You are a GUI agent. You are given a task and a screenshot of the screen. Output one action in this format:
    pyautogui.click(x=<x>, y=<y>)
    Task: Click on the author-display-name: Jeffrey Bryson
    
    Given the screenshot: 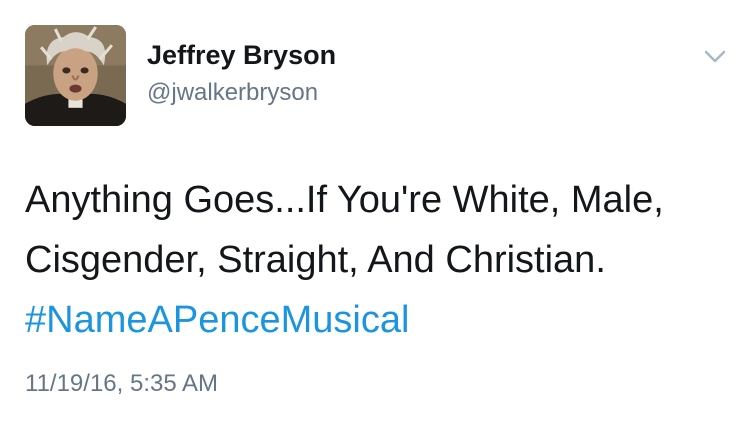 What is the action you would take?
    pyautogui.click(x=241, y=55)
    